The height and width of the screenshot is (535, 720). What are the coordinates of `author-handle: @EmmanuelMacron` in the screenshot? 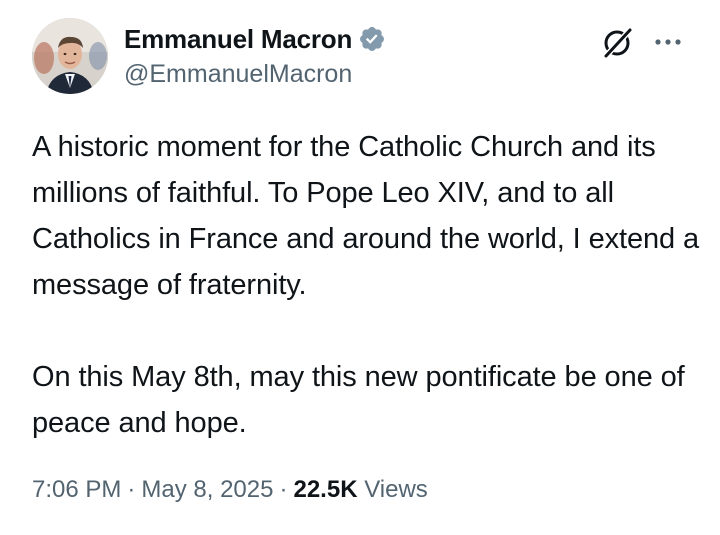 It's located at (255, 74).